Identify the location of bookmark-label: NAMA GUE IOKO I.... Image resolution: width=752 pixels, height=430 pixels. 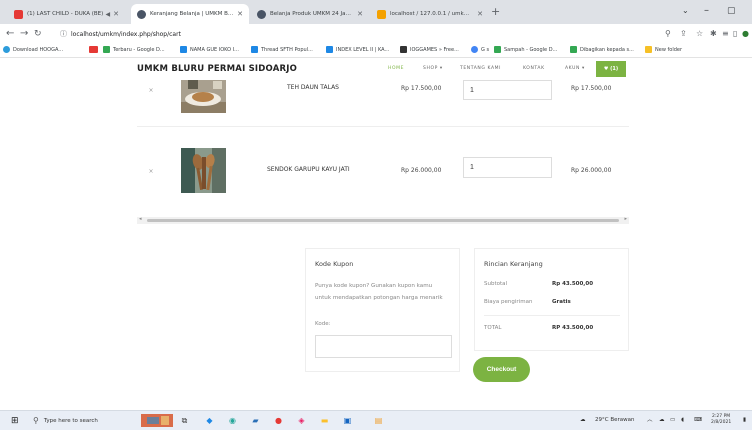
(214, 49).